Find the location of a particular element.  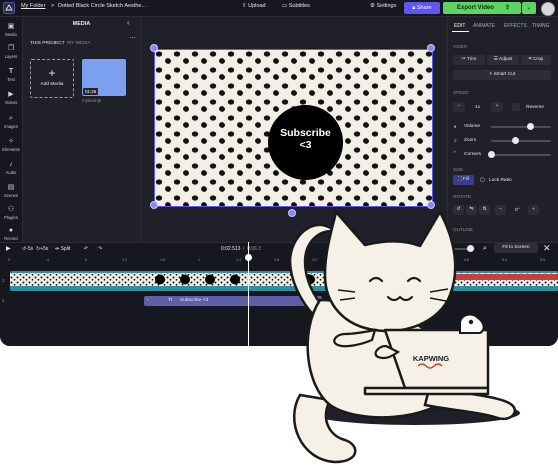

laptop-base is located at coordinates (426, 391).